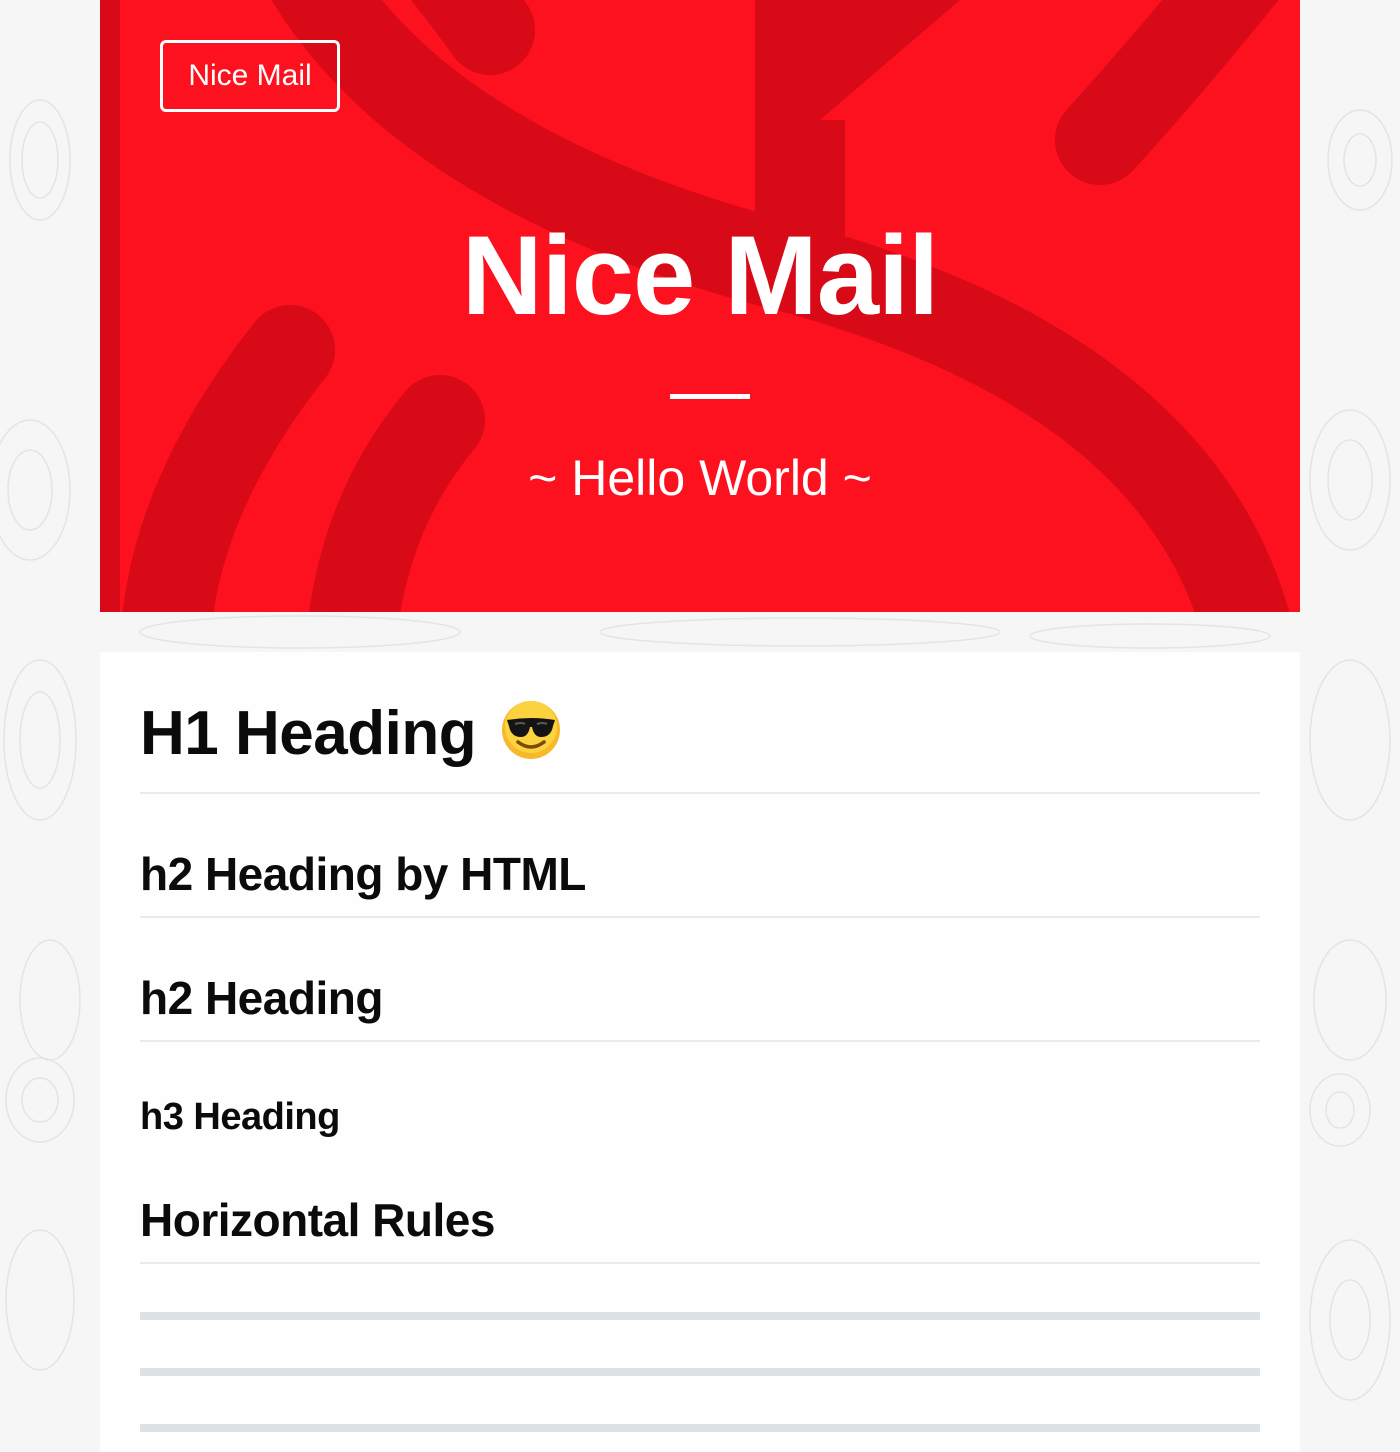 The height and width of the screenshot is (1452, 1400). What do you see at coordinates (240, 1117) in the screenshot?
I see `h3-heading: h3 Heading` at bounding box center [240, 1117].